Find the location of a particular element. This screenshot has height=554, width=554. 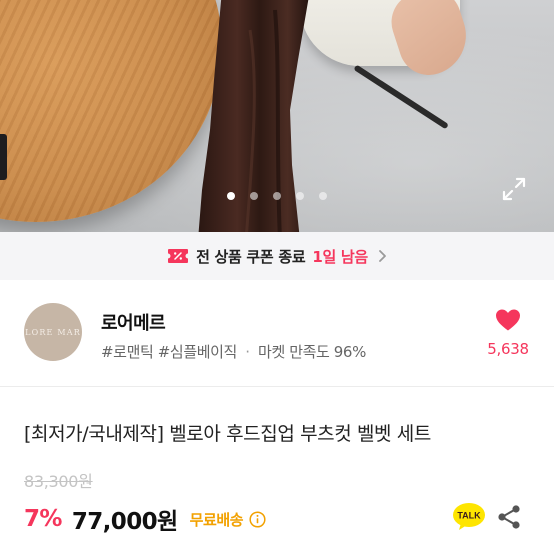

like-button: 5,638 is located at coordinates (508, 333).